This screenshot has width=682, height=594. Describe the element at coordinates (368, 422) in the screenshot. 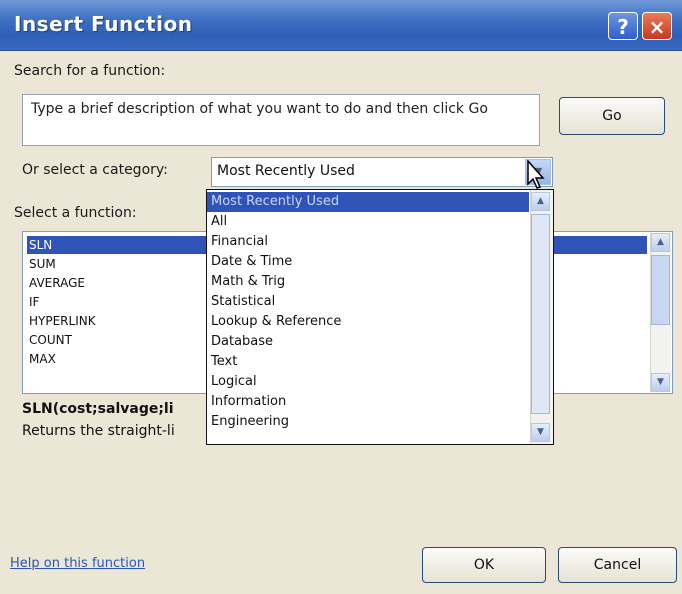

I see `category-option: Engineering` at that location.